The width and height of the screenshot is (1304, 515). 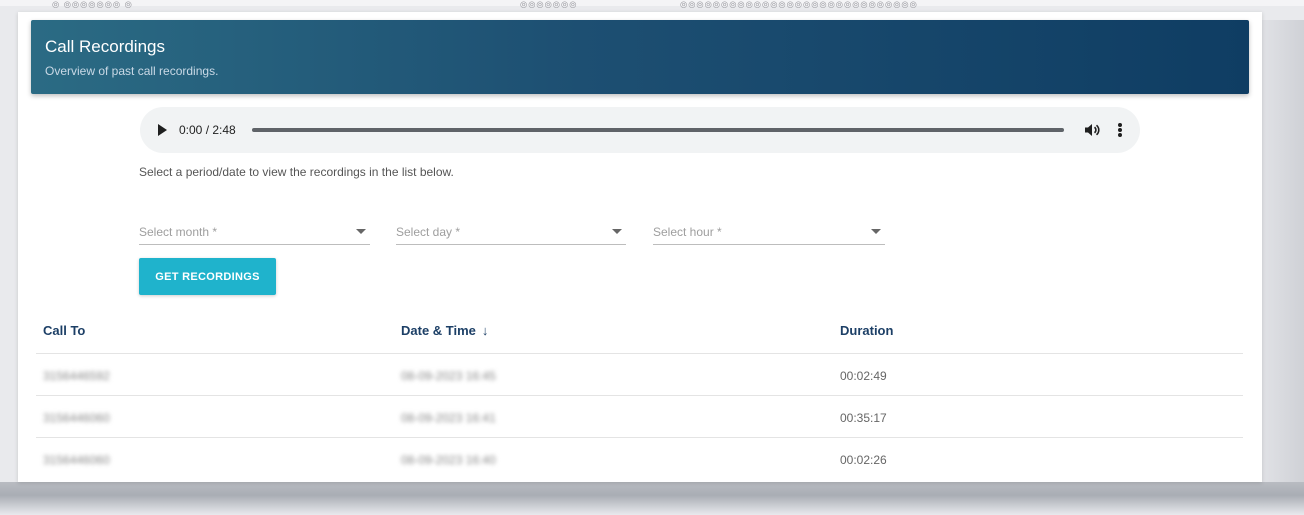 What do you see at coordinates (863, 418) in the screenshot?
I see `duration-cell: 00:35:17` at bounding box center [863, 418].